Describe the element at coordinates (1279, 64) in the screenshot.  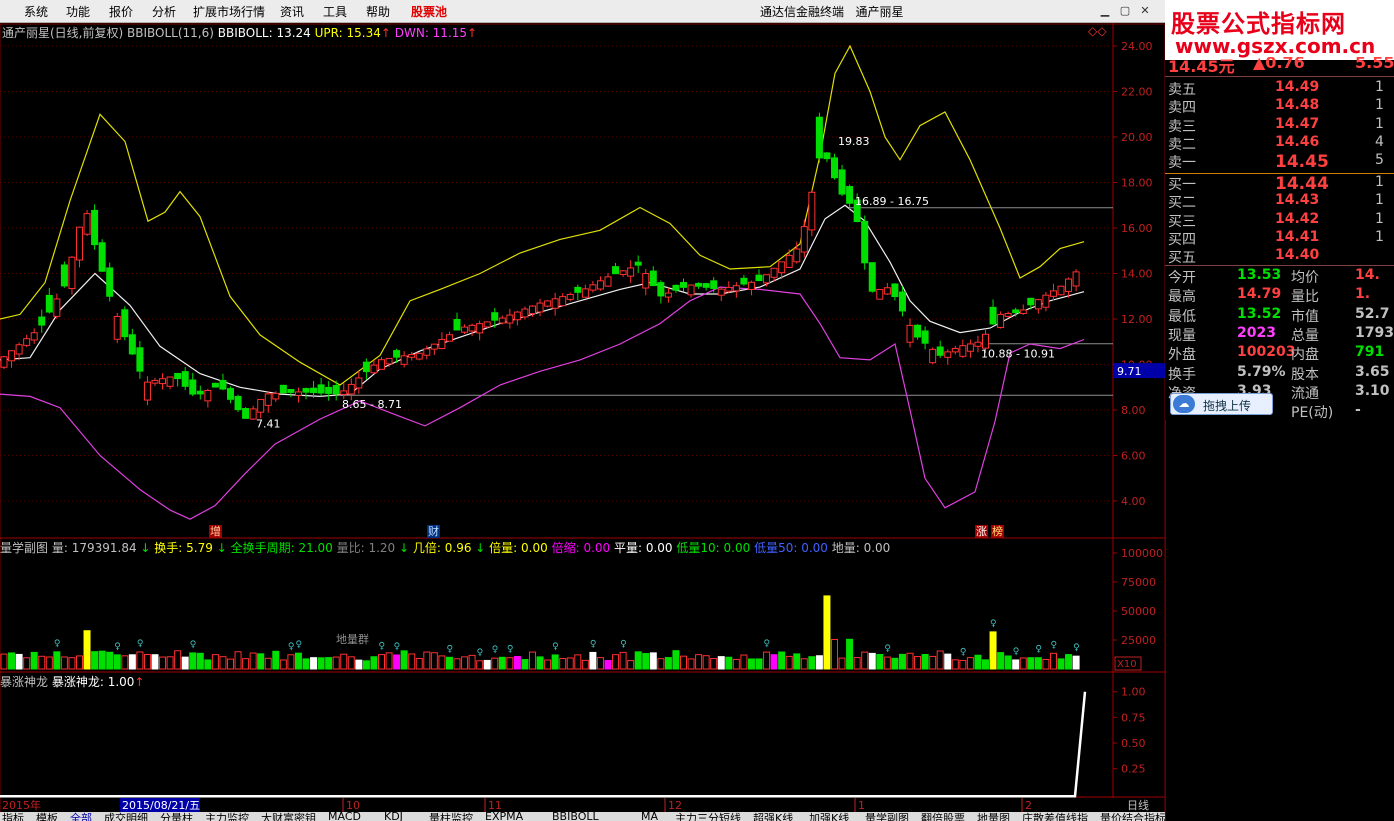
I see `price-change: ▲0.76` at that location.